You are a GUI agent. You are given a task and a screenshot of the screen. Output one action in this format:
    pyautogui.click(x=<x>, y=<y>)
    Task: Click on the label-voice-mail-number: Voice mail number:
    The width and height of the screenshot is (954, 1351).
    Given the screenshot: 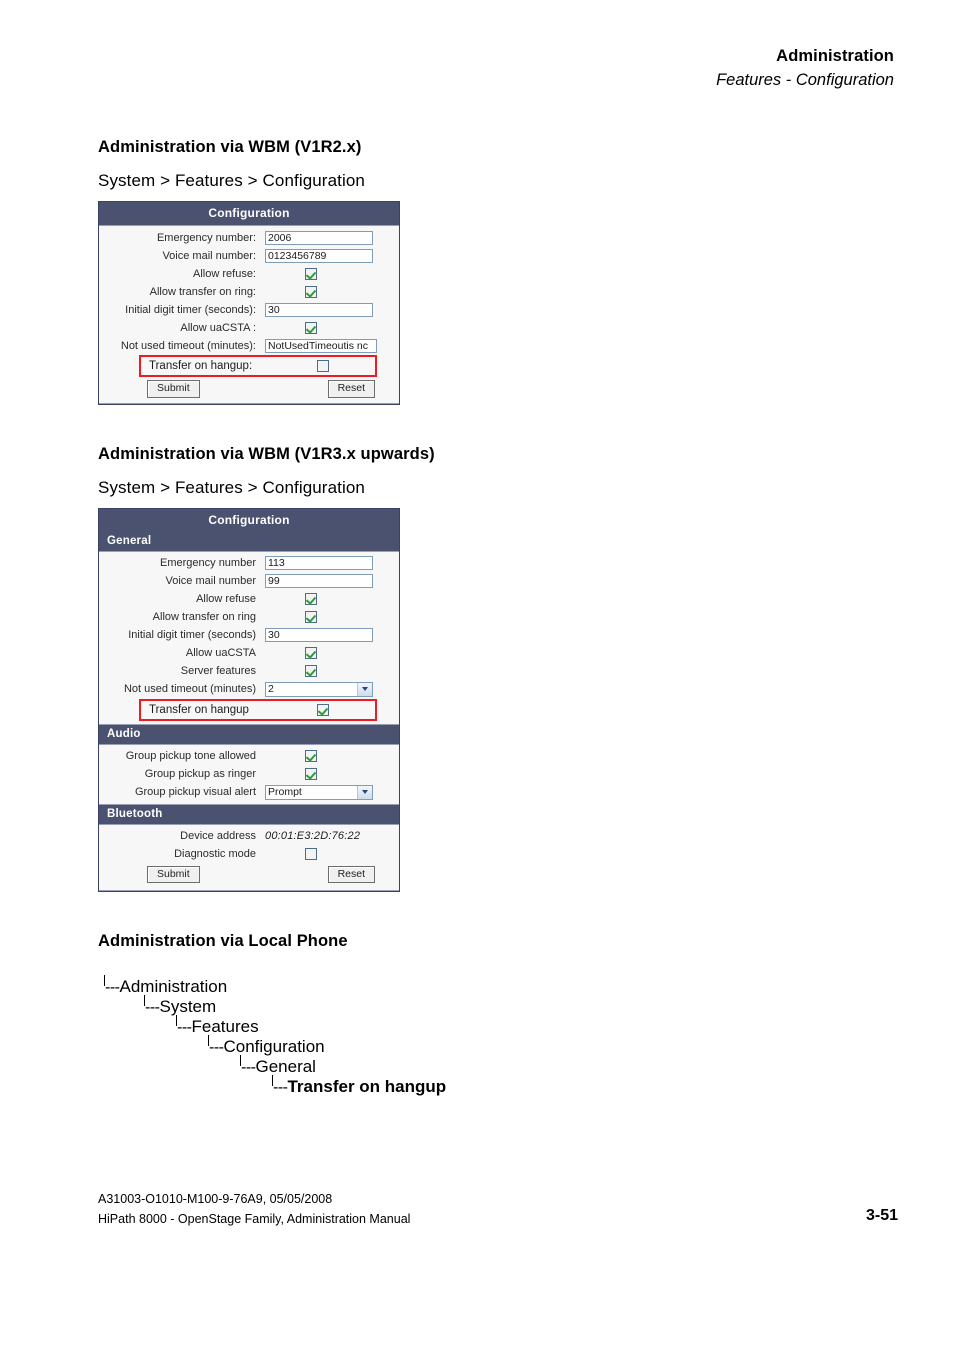 What is the action you would take?
    pyautogui.click(x=209, y=255)
    